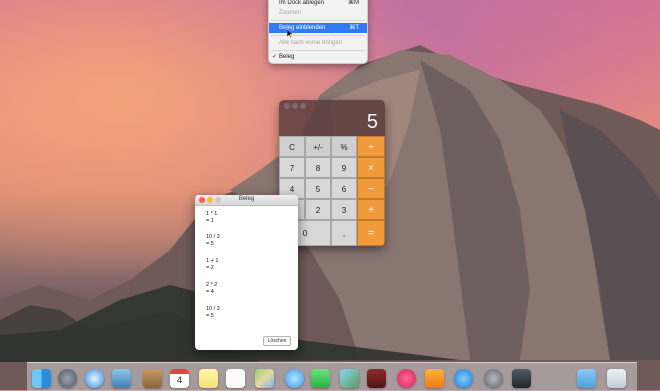 The height and width of the screenshot is (391, 660). Describe the element at coordinates (493, 378) in the screenshot. I see `system-preferences-icon` at that location.